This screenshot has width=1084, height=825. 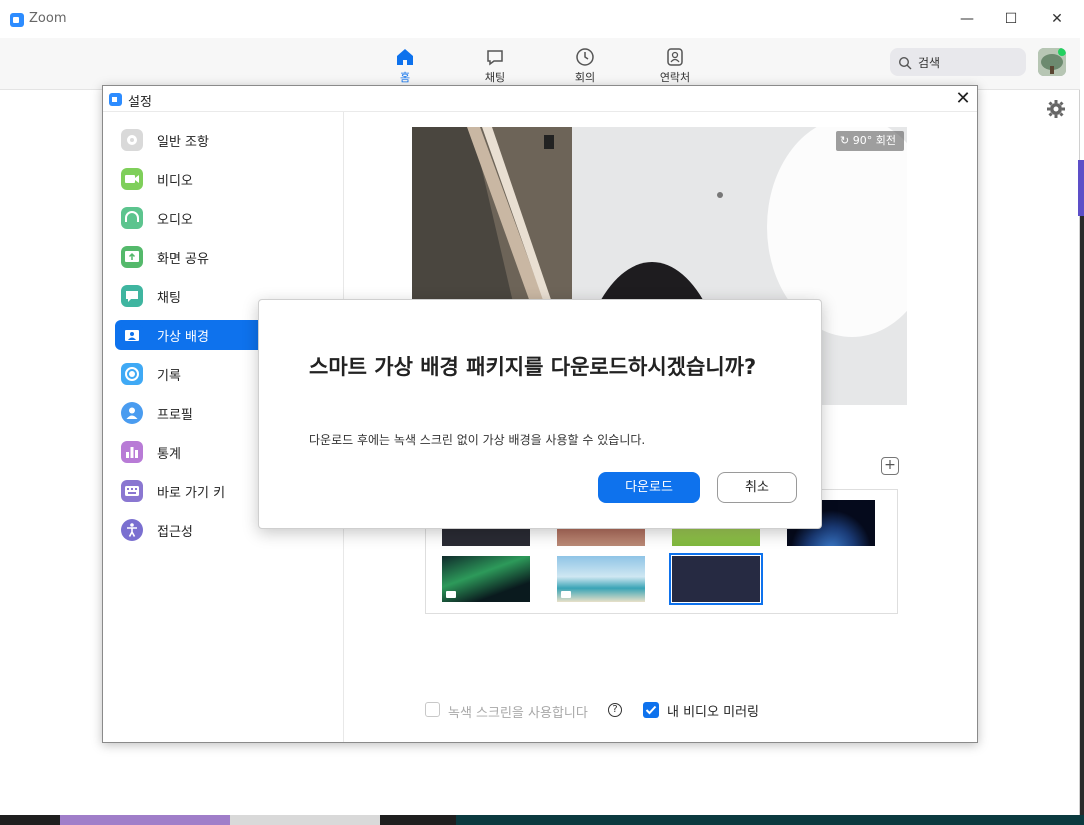 What do you see at coordinates (169, 376) in the screenshot?
I see `sidebar-item-label: 기록` at bounding box center [169, 376].